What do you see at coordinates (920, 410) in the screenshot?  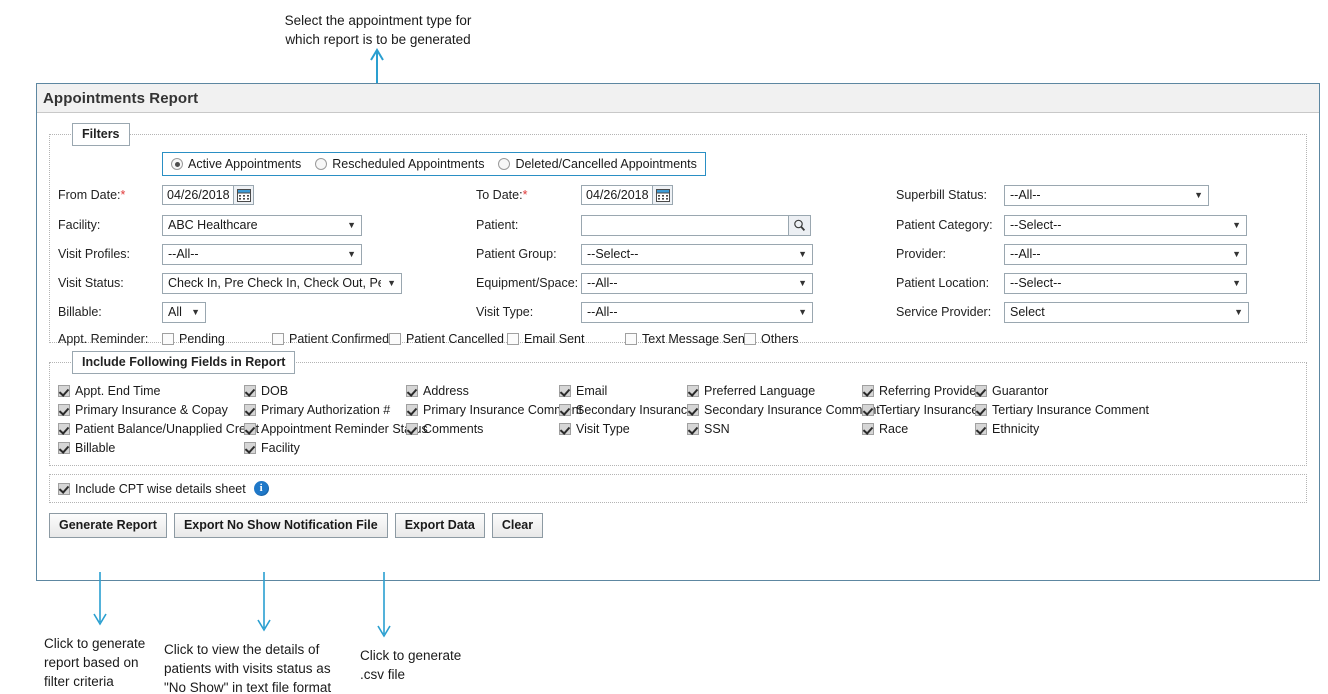 I see `checkbox-tertiary-insurance: Tertiary Insurance` at bounding box center [920, 410].